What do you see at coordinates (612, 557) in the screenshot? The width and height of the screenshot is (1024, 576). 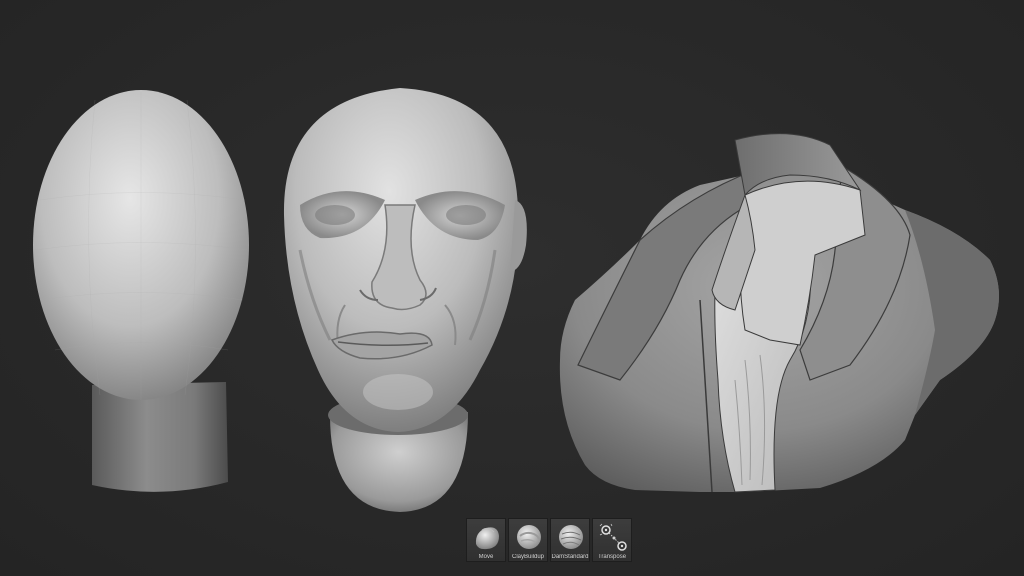 I see `transpose-label: Transpose` at bounding box center [612, 557].